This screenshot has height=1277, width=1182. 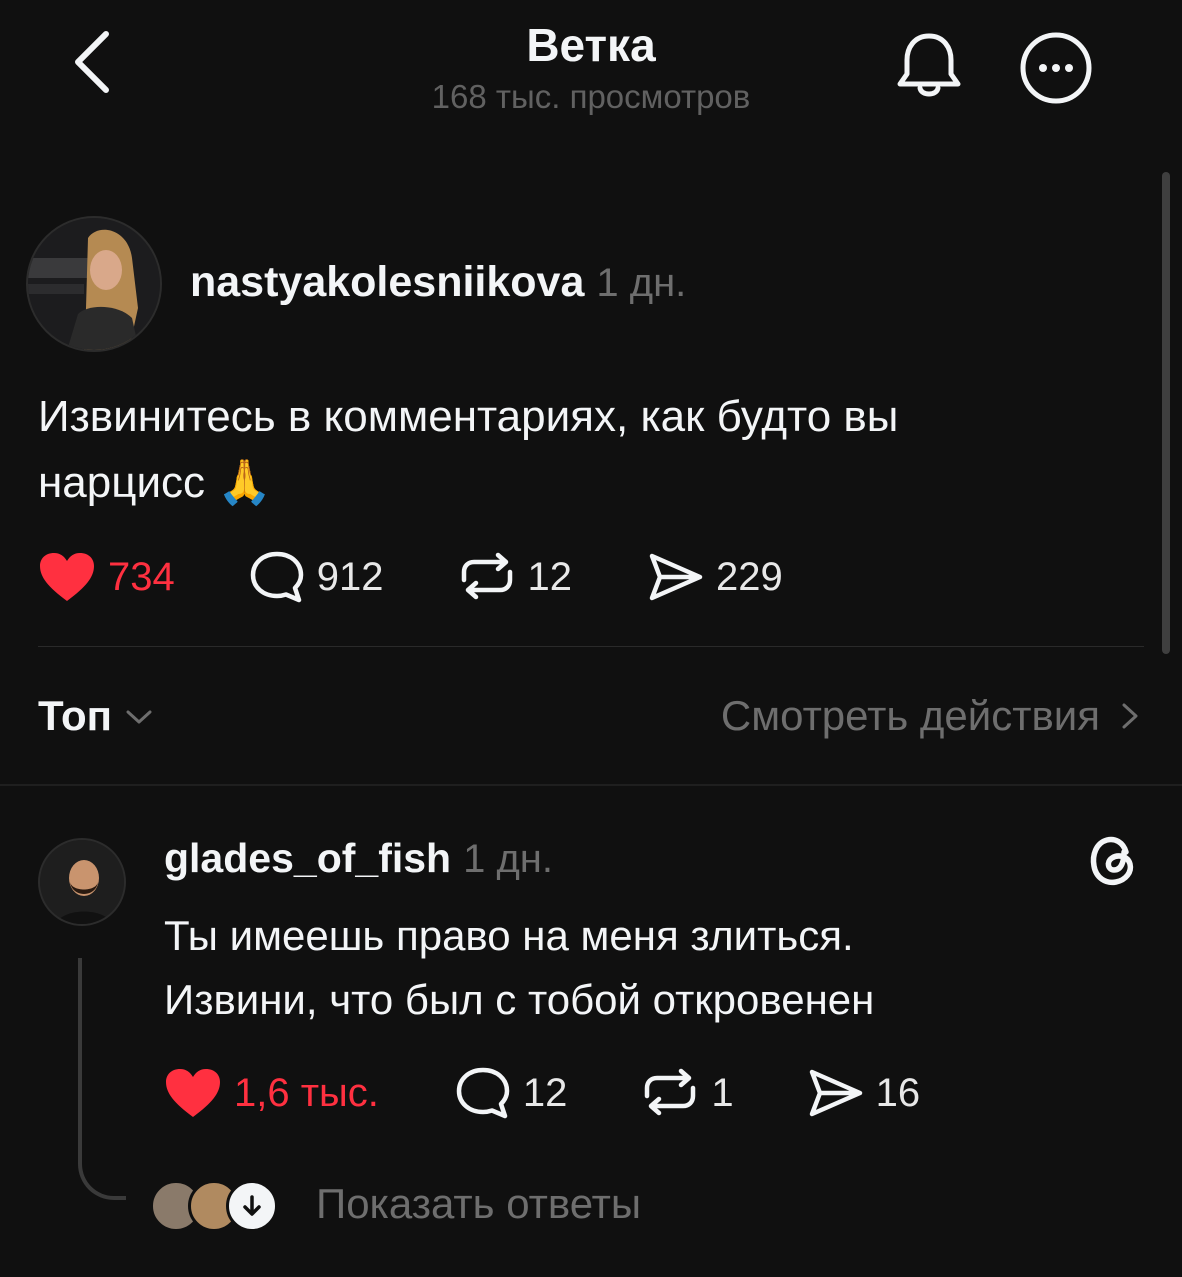 I want to click on reply-text-line2: Извини, что был с тобой откровенен, so click(x=519, y=999).